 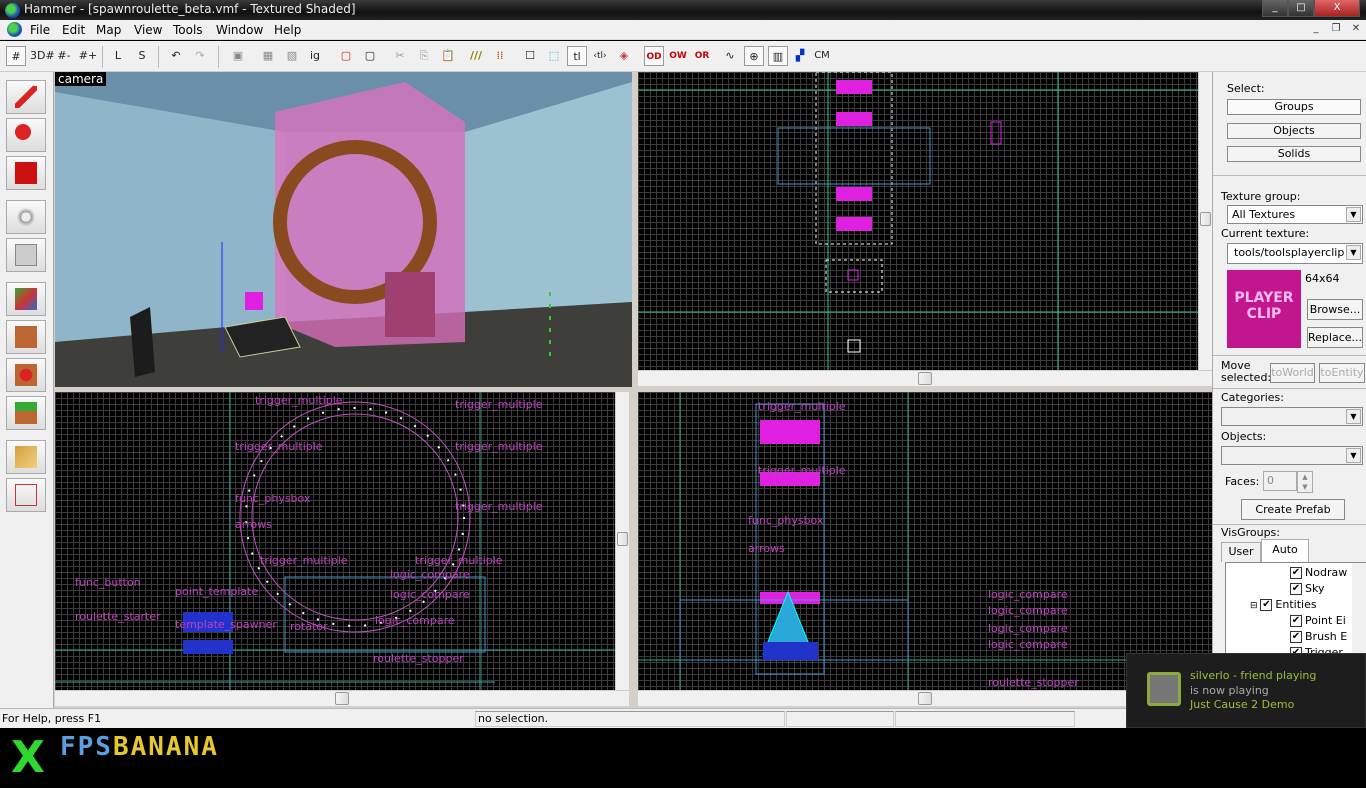 What do you see at coordinates (142, 56) in the screenshot?
I see `save-window-state-button: S` at bounding box center [142, 56].